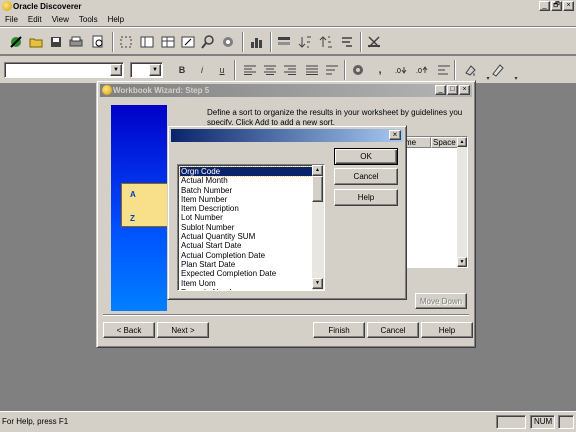  Describe the element at coordinates (64, 70) in the screenshot. I see `font-name-combo: ▼` at that location.